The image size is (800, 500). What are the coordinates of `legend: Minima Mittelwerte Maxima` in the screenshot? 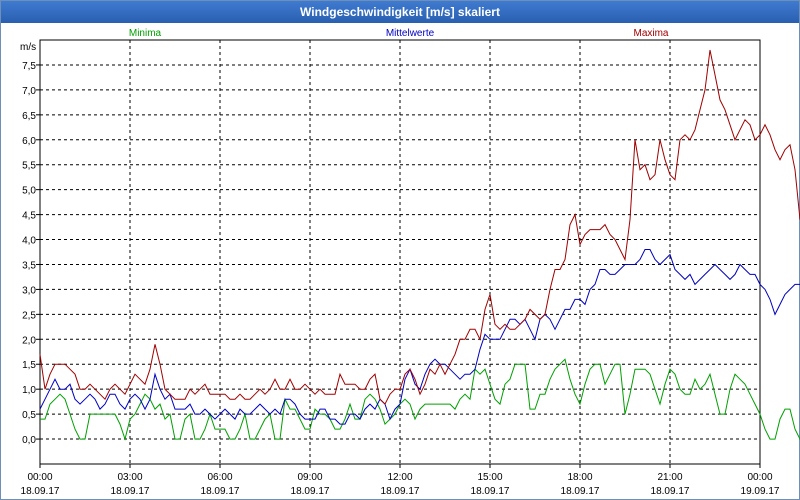 It's located at (399, 33).